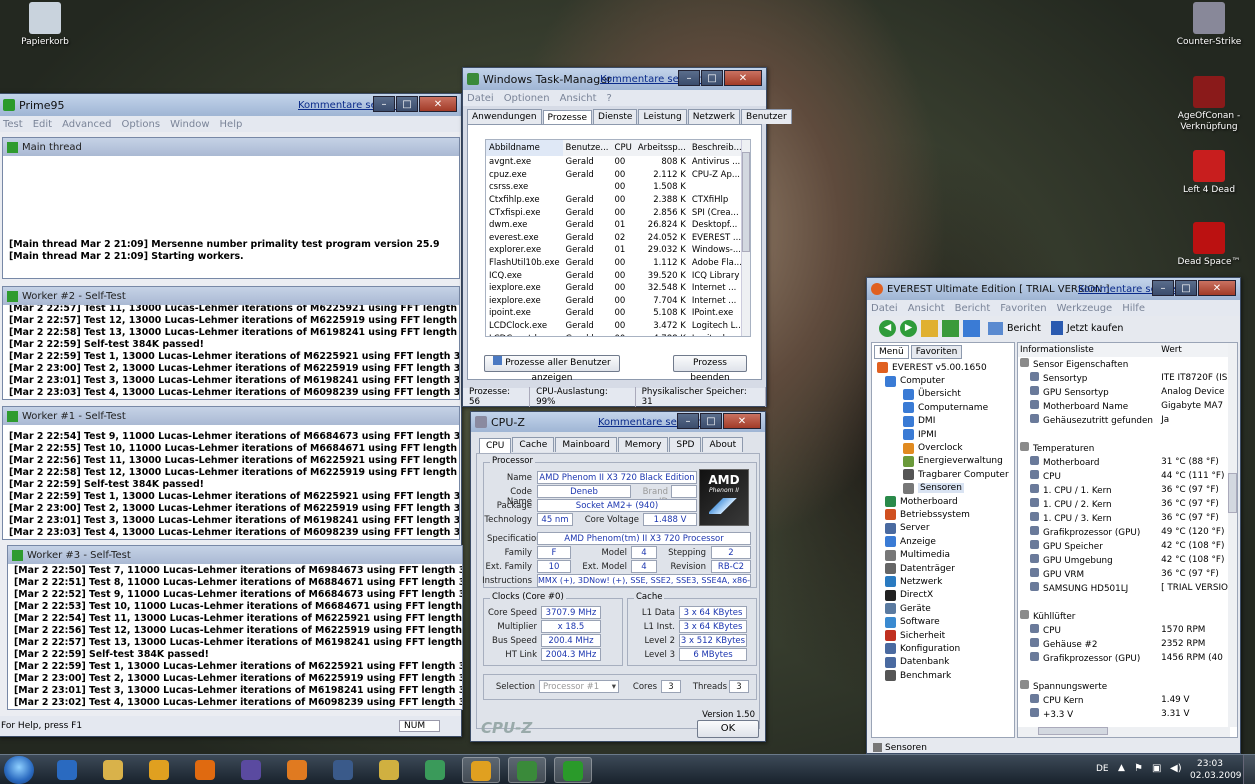 The height and width of the screenshot is (784, 1255). What do you see at coordinates (944, 581) in the screenshot?
I see `tree-item: Netzwerk` at bounding box center [944, 581].